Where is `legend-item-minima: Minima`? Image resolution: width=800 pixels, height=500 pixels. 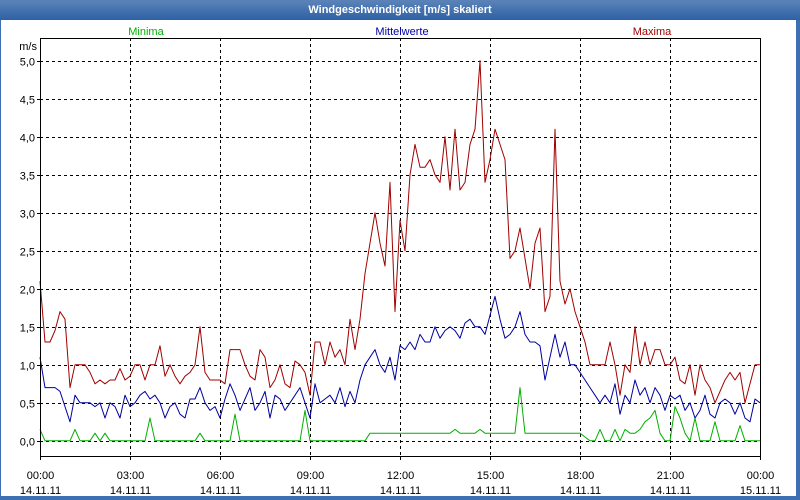 legend-item-minima: Minima is located at coordinates (146, 32).